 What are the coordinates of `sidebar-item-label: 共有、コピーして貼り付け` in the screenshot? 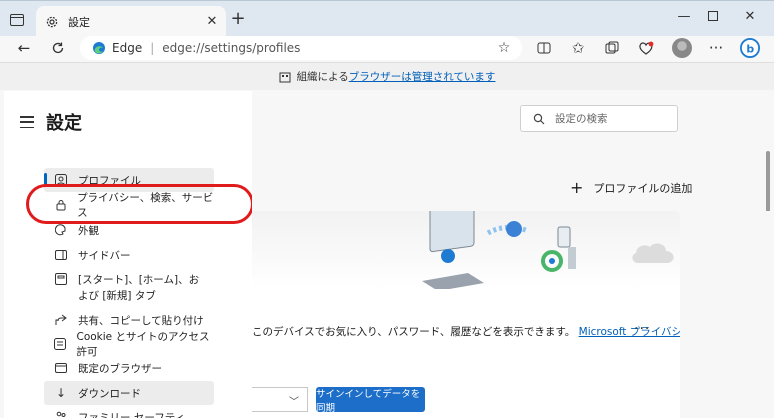 It's located at (141, 320).